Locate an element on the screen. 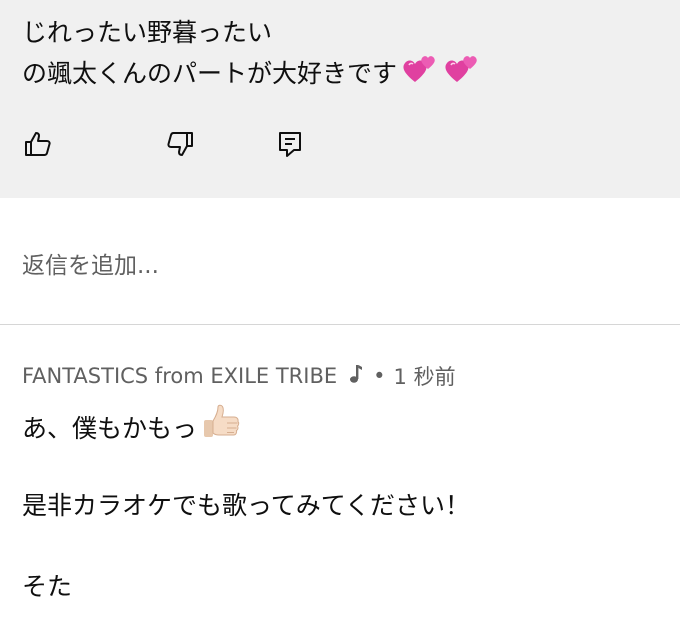  reply-meta: FANTASTICS from EXILE TRIBE • 1 秒前 is located at coordinates (239, 376).